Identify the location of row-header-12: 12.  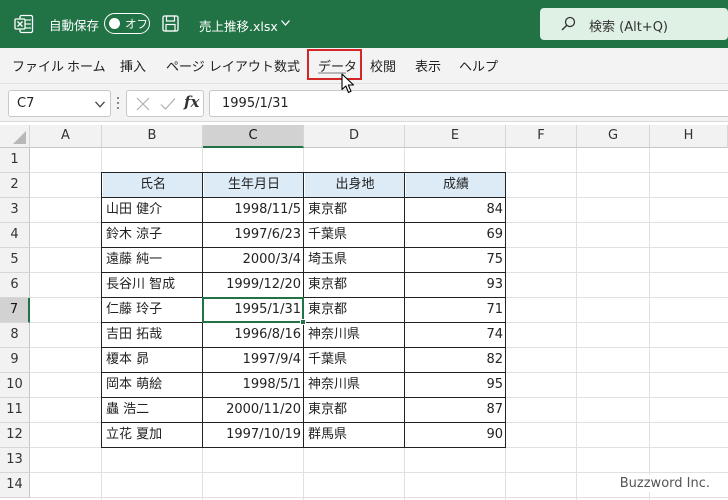
(15, 435).